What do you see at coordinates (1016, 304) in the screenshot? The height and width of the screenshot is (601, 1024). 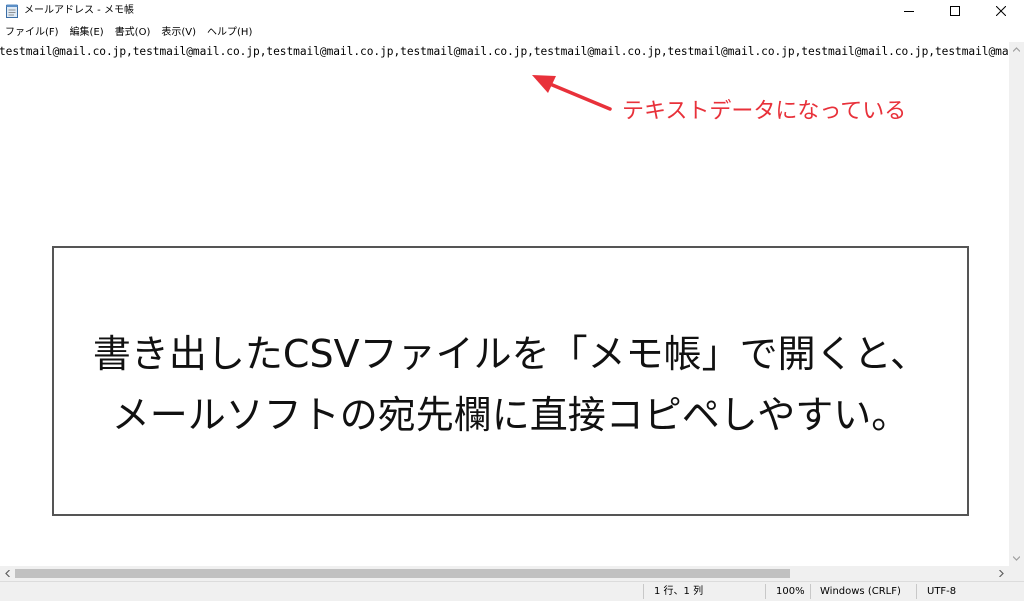 I see `vertical-scrollbar` at bounding box center [1016, 304].